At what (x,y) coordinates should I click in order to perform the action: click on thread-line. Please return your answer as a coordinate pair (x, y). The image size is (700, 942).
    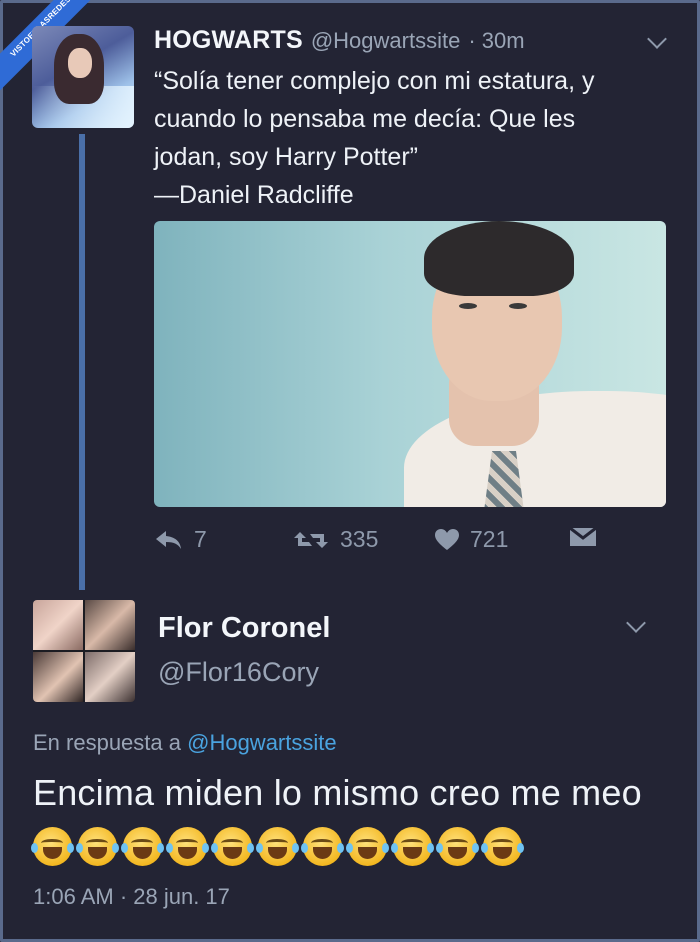
    Looking at the image, I should click on (82, 362).